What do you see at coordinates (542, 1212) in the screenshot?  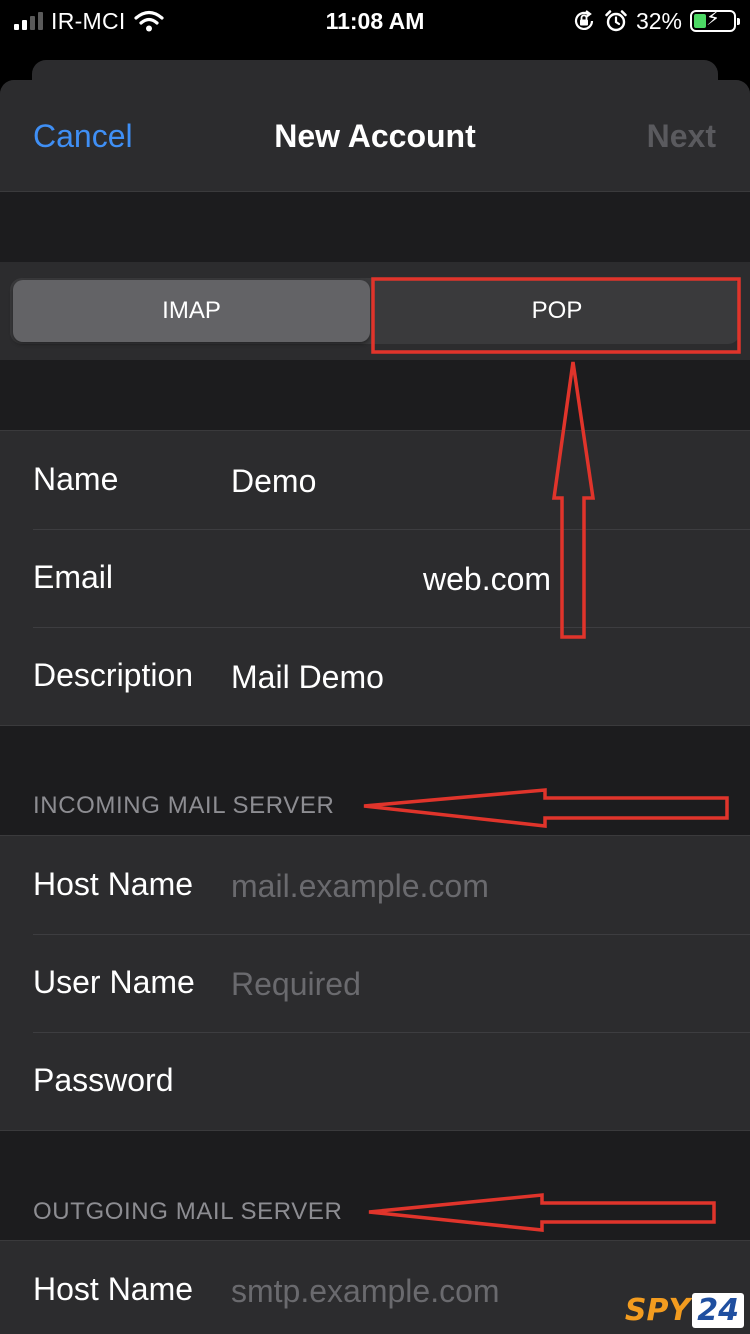 I see `outgoing-arrow-annotation` at bounding box center [542, 1212].